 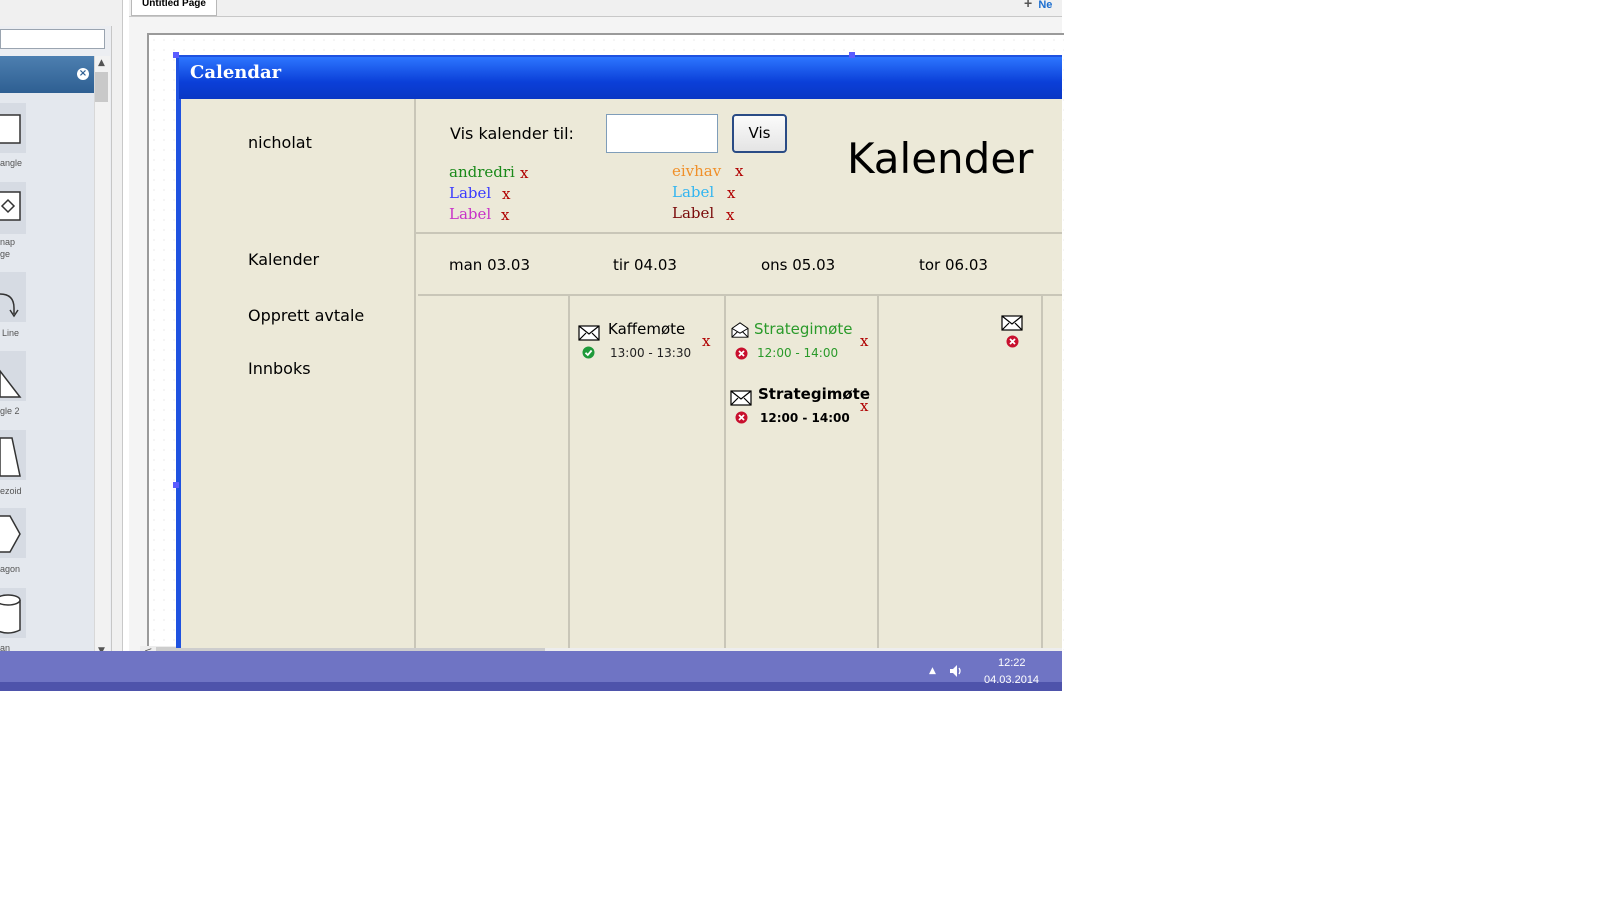 I want to click on header-divider, so click(x=739, y=233).